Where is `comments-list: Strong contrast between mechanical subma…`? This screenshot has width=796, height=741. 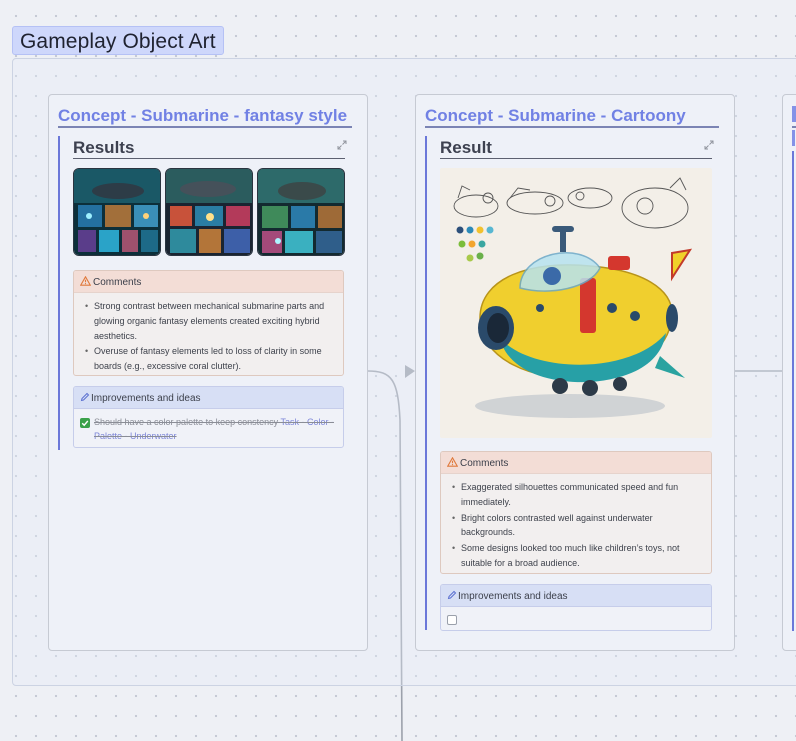
comments-list: Strong contrast between mechanical subma… is located at coordinates (208, 333).